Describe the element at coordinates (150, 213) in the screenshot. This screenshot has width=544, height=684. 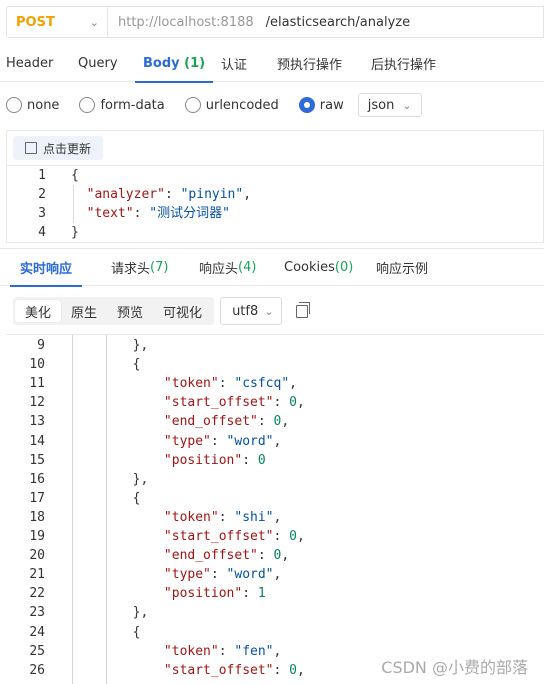
I see `code-text: "text": "测试分词器"` at that location.